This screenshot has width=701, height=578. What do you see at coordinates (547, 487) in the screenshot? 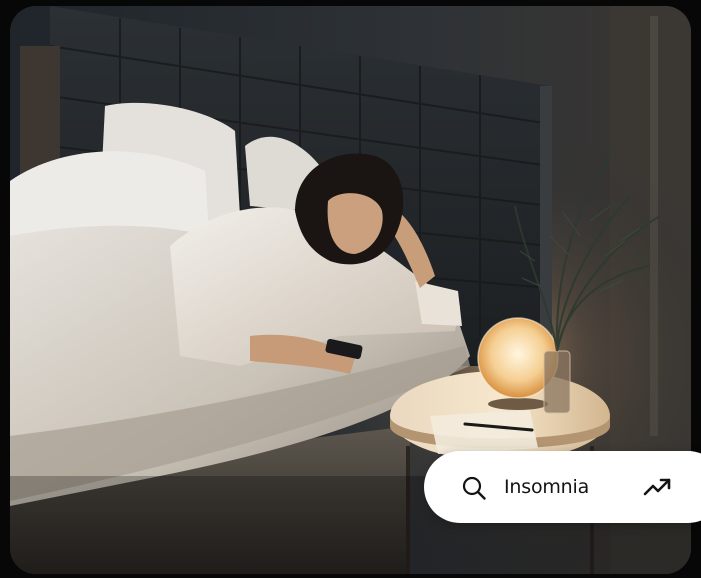
I see `search-label: Insomnia` at bounding box center [547, 487].